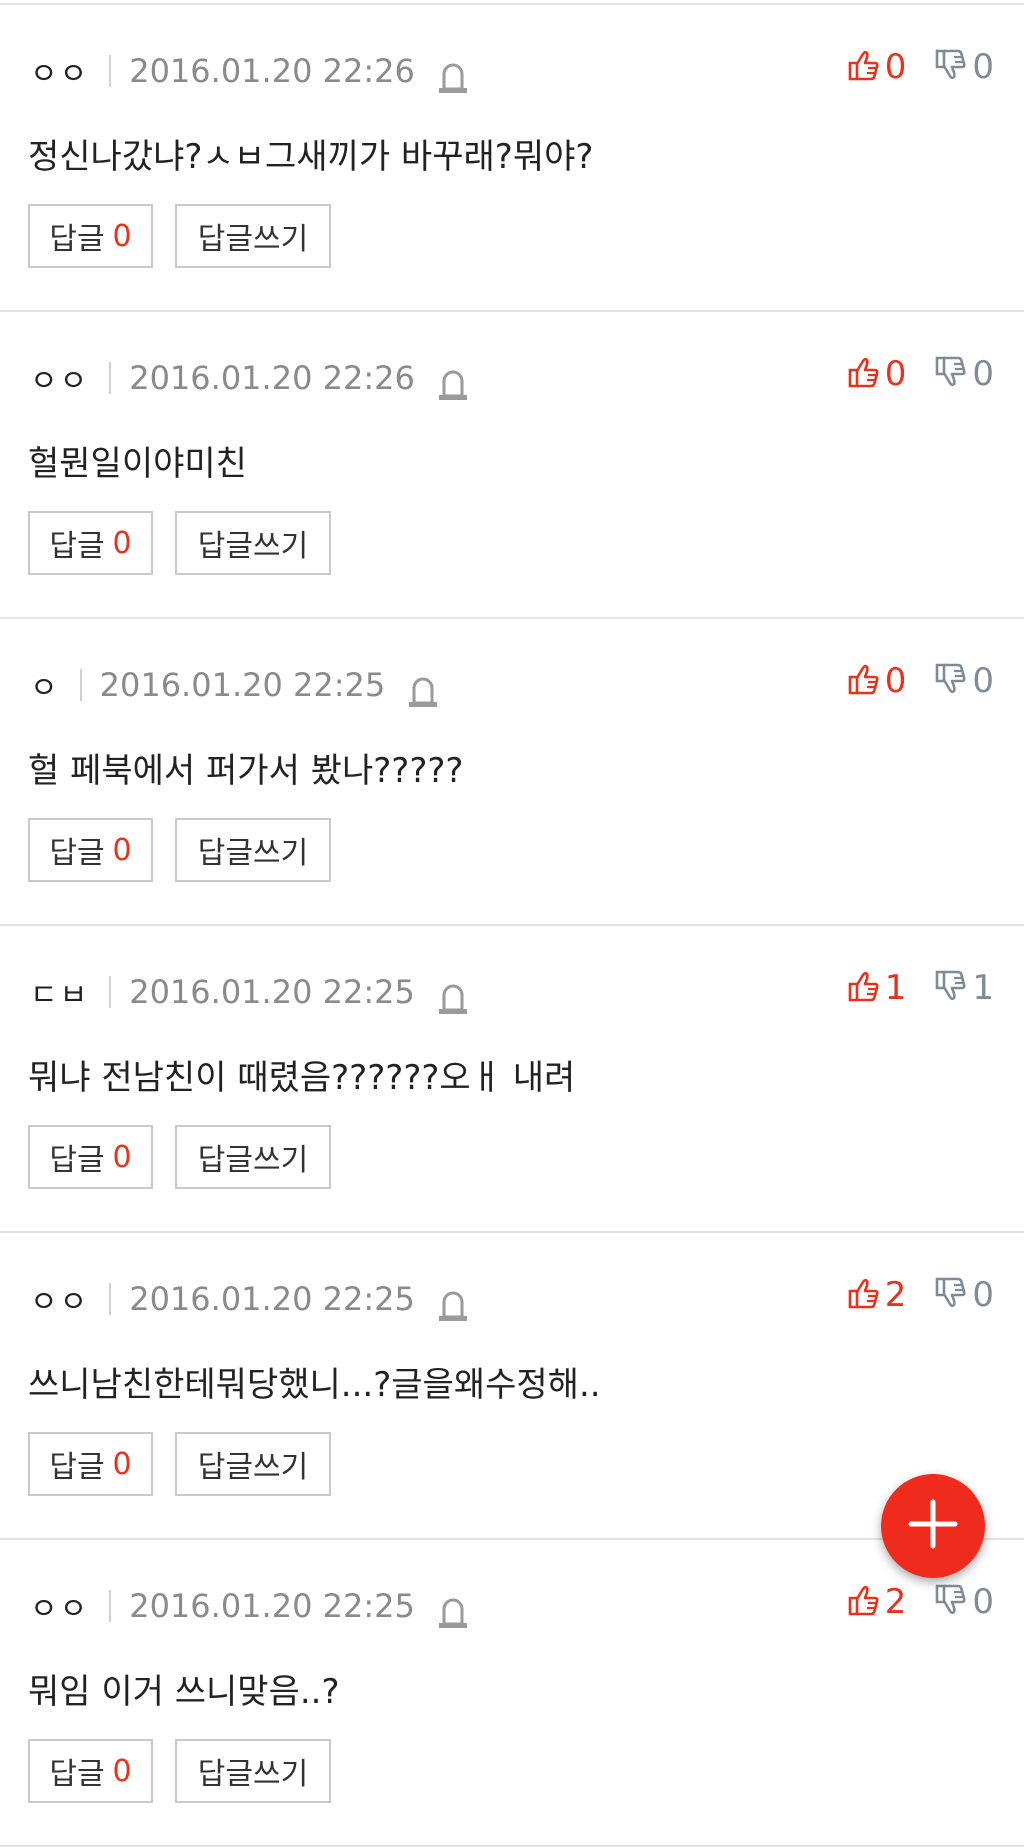 The image size is (1024, 1847). What do you see at coordinates (895, 988) in the screenshot?
I see `like-count: 1` at bounding box center [895, 988].